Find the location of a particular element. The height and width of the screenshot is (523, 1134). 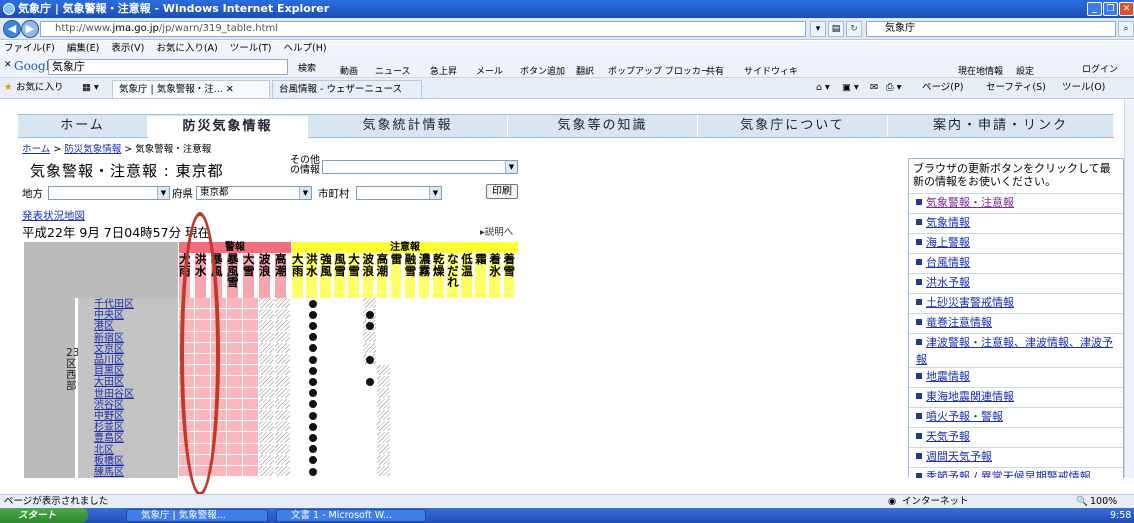

explanation-link: ▸説明へ is located at coordinates (496, 231).